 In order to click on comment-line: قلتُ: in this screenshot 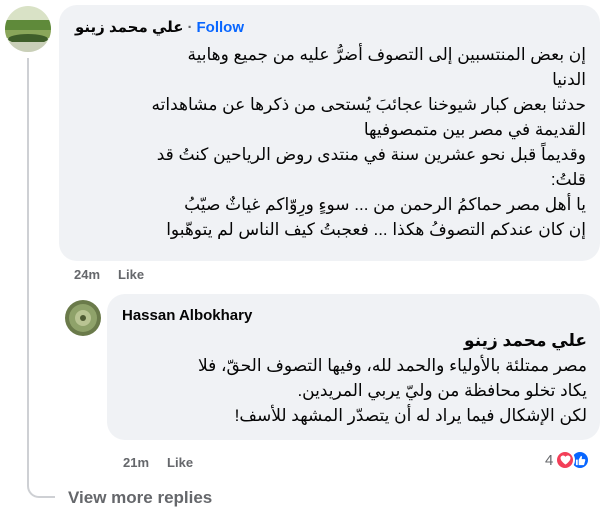, I will do `click(568, 179)`.